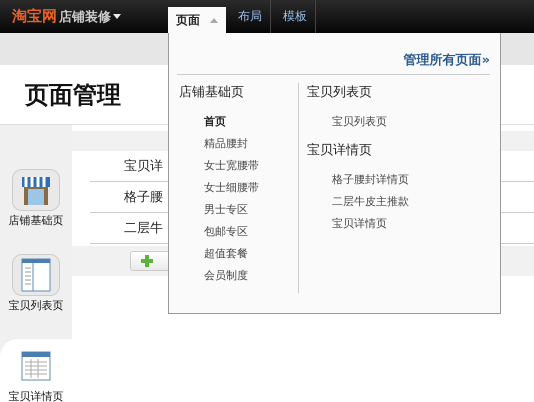 The height and width of the screenshot is (402, 534). I want to click on page-link: 宝贝列表页, so click(358, 122).